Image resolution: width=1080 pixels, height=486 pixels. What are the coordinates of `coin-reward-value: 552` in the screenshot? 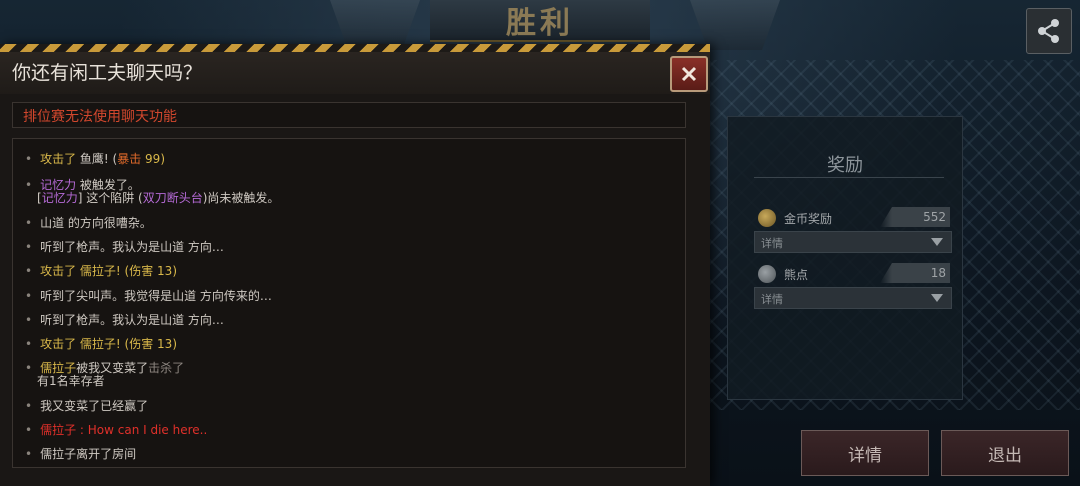 It's located at (934, 217).